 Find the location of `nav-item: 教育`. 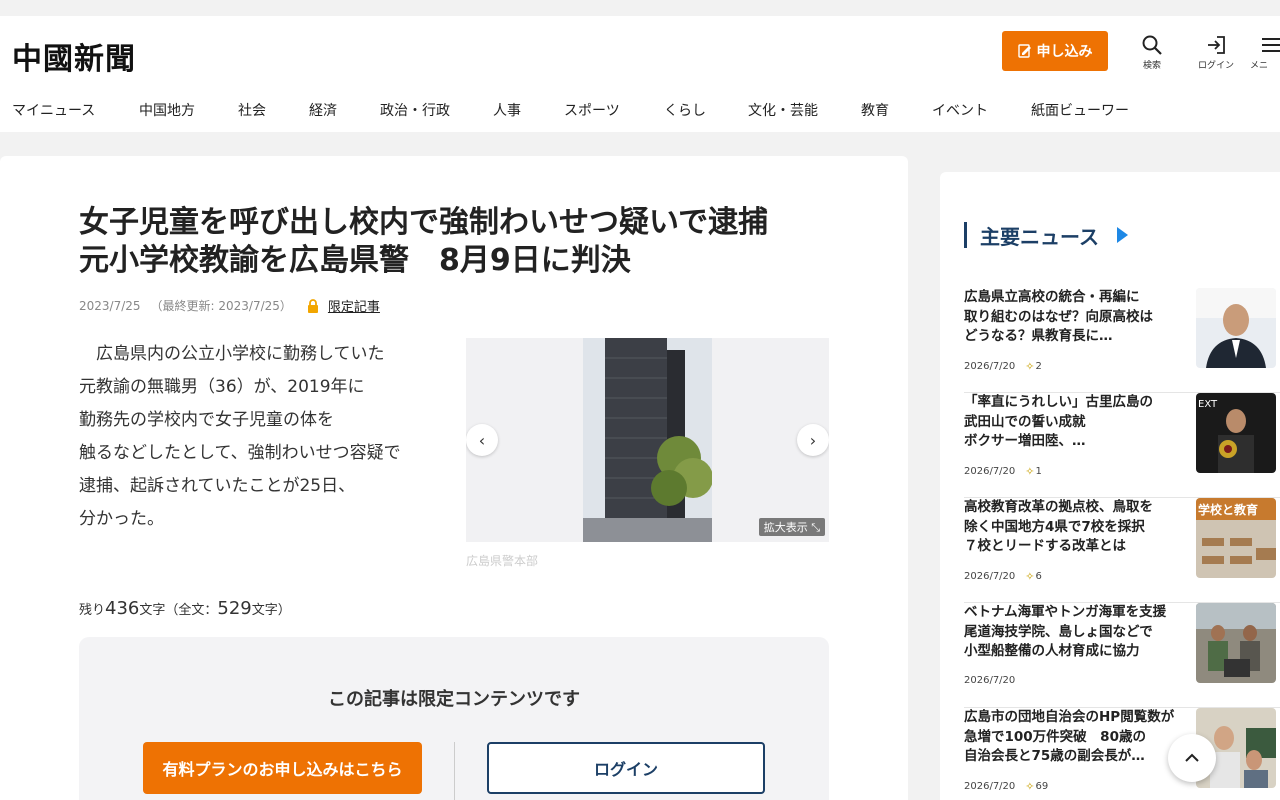

nav-item: 教育 is located at coordinates (875, 110).